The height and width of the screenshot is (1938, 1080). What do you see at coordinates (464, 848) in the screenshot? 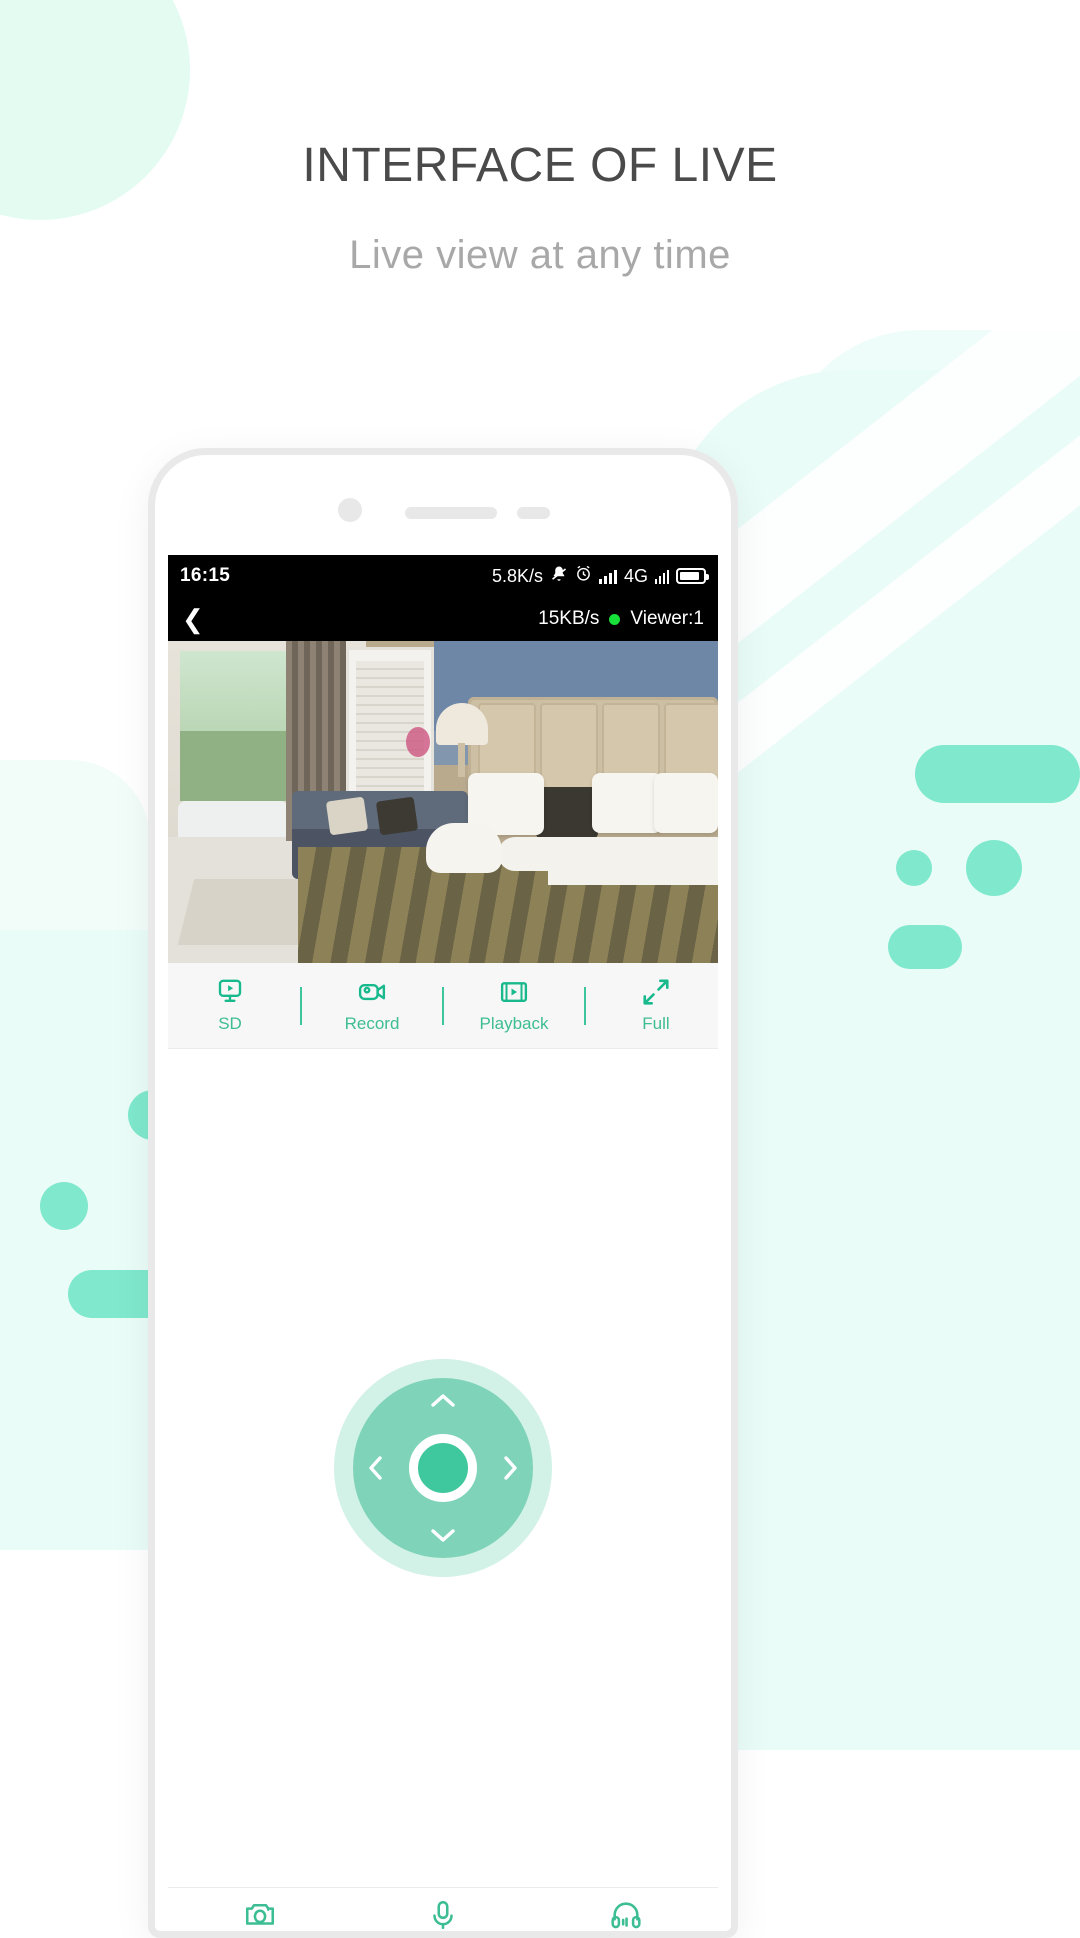
I see `video-towel-elephant` at bounding box center [464, 848].